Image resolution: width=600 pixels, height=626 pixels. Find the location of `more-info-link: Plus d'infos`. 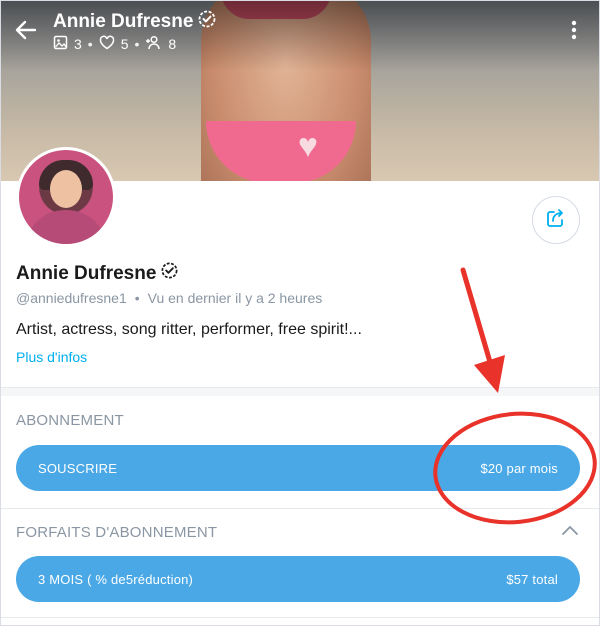

more-info-link: Plus d'infos is located at coordinates (51, 357).